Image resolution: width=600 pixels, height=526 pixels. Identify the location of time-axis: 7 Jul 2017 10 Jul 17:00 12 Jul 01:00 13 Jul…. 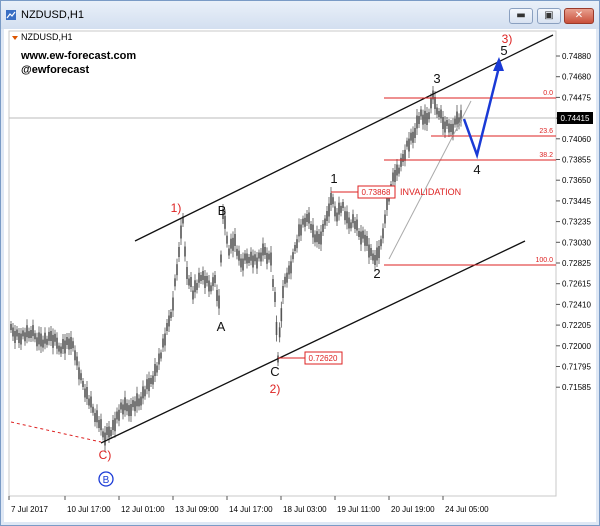
(248, 505).